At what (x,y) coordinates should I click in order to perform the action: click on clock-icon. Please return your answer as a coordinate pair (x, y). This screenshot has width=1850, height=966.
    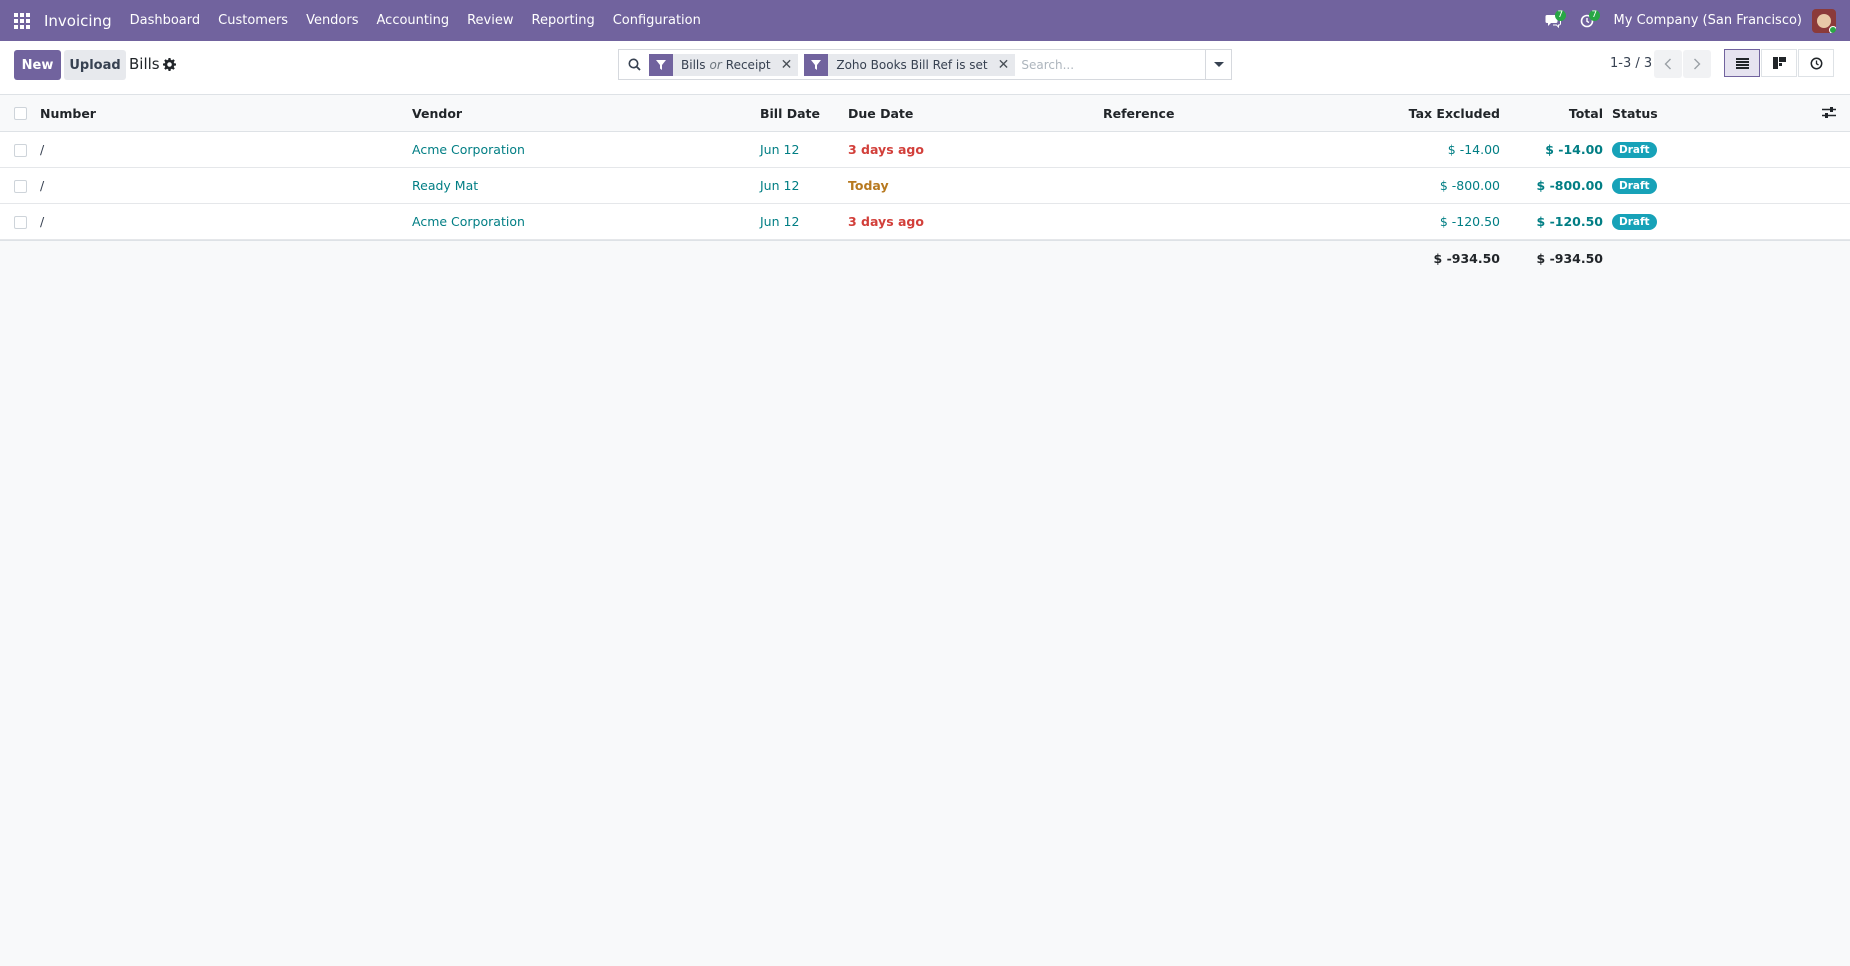
    Looking at the image, I should click on (1816, 63).